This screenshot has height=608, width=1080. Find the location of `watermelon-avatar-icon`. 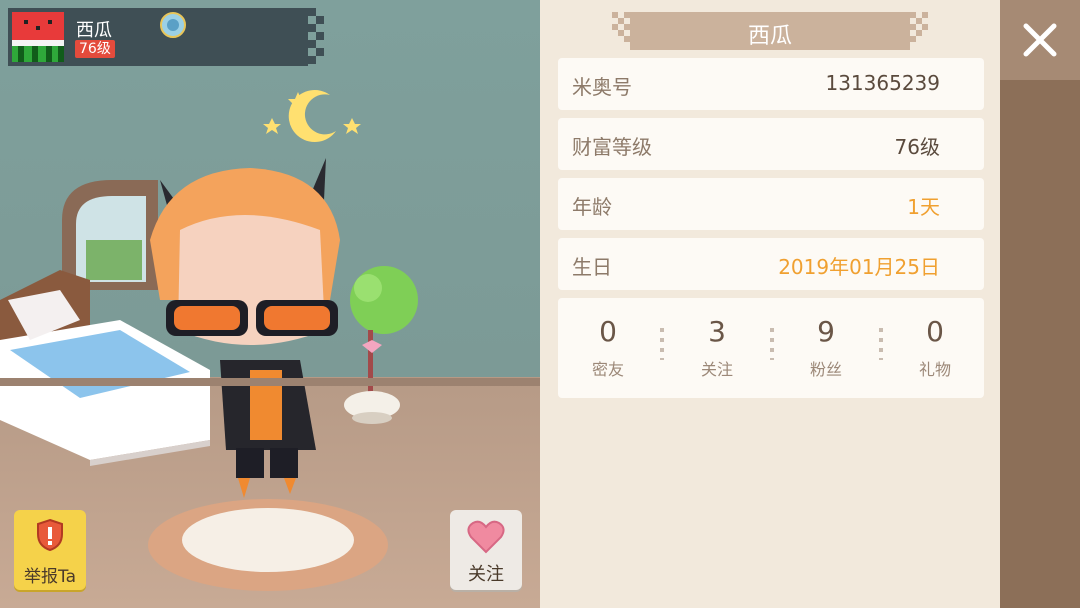

watermelon-avatar-icon is located at coordinates (38, 37).